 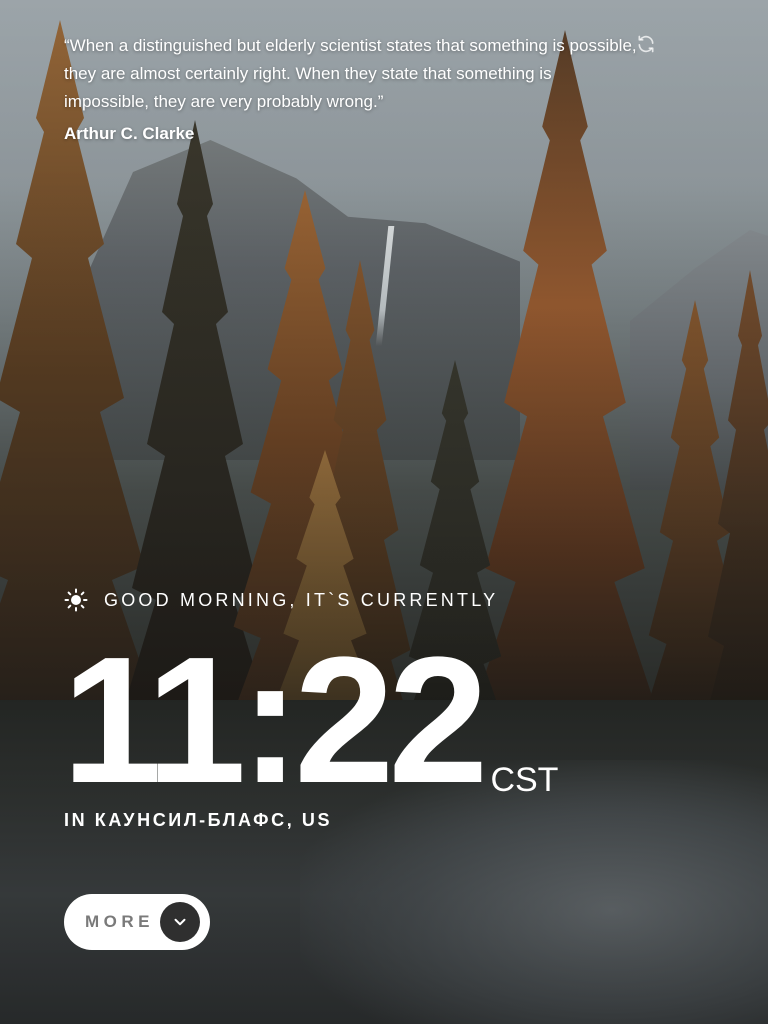 I want to click on clock-timezone: CST, so click(x=524, y=780).